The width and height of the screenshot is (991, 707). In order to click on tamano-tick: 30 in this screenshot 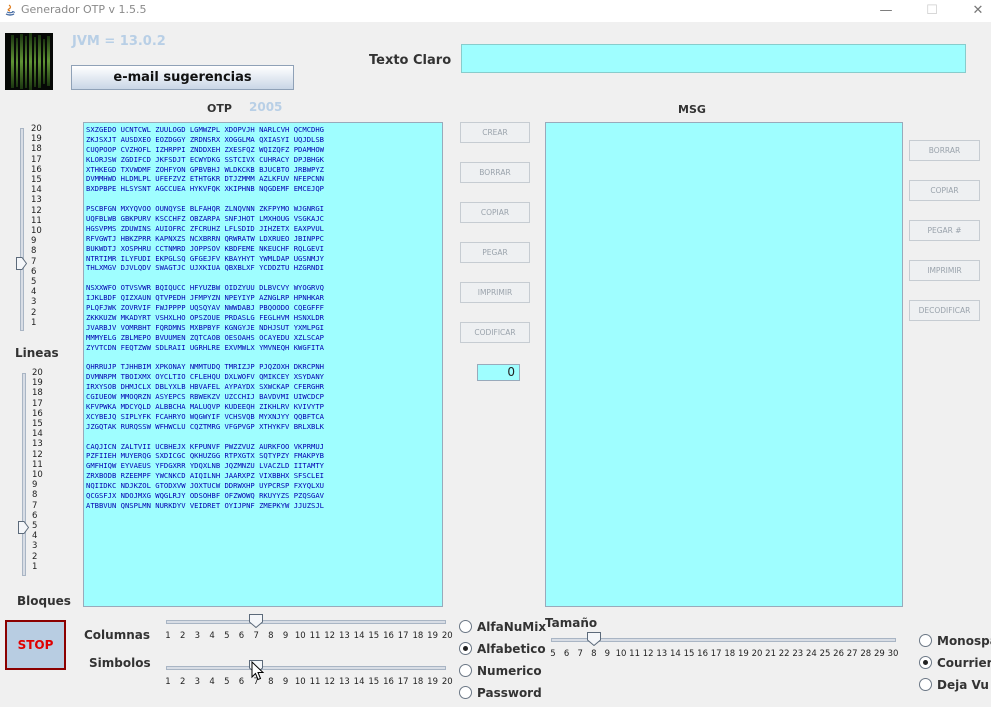, I will do `click(893, 654)`.